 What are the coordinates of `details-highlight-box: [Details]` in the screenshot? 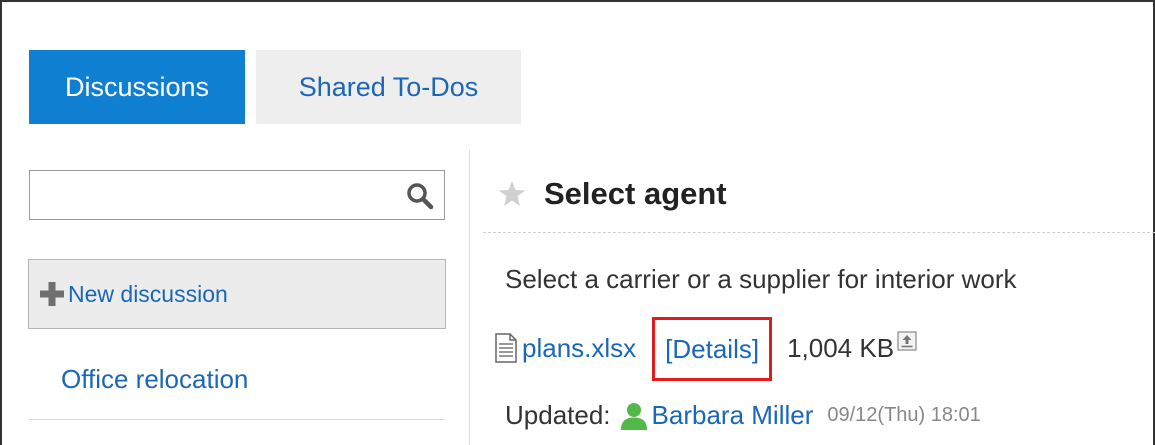 It's located at (712, 349).